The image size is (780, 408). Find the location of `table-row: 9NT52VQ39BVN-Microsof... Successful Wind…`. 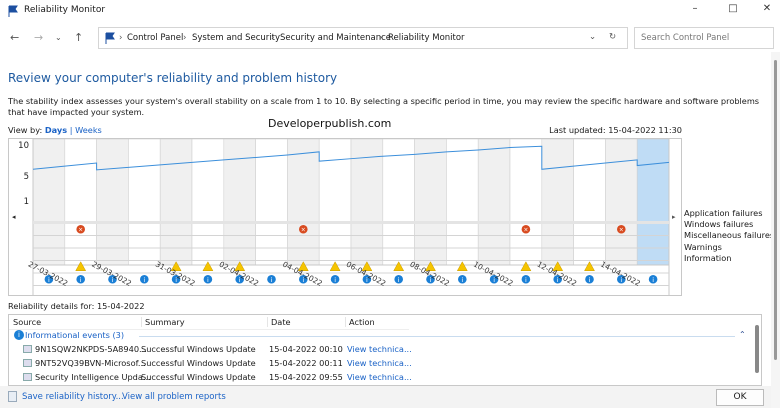

table-row: 9NT52VQ39BVN-Microsof... Successful Wind… is located at coordinates (379, 364).